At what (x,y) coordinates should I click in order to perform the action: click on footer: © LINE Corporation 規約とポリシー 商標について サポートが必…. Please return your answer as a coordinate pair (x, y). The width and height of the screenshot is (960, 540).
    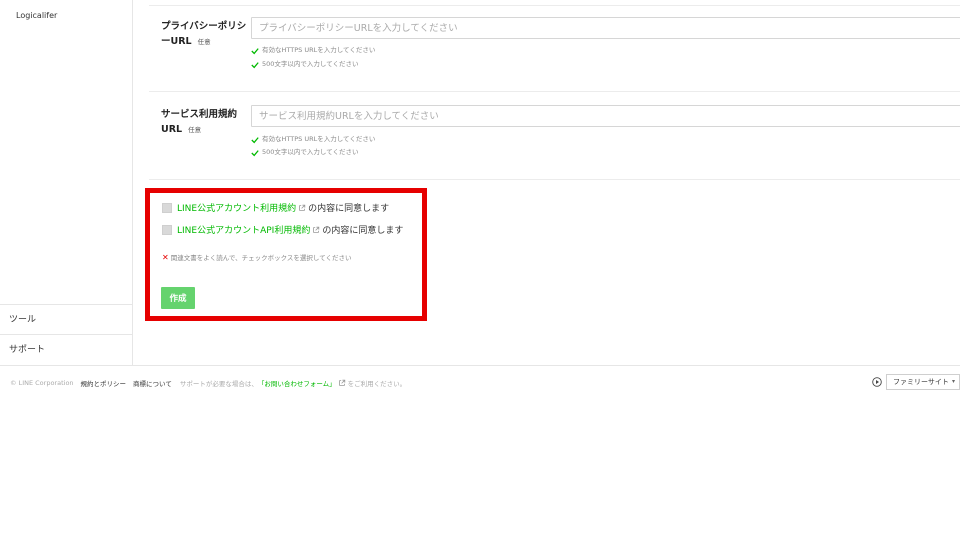
    Looking at the image, I should click on (480, 382).